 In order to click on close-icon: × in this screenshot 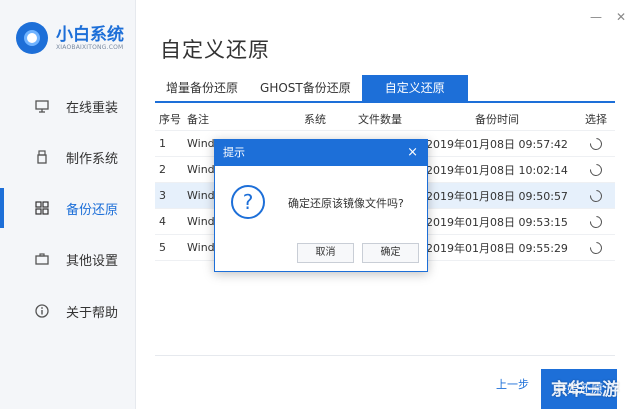, I will do `click(412, 153)`.